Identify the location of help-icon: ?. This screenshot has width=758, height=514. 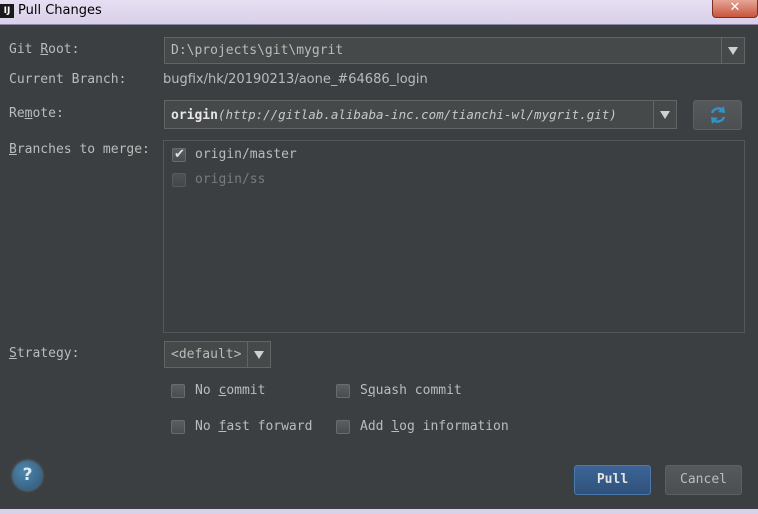
(27, 475).